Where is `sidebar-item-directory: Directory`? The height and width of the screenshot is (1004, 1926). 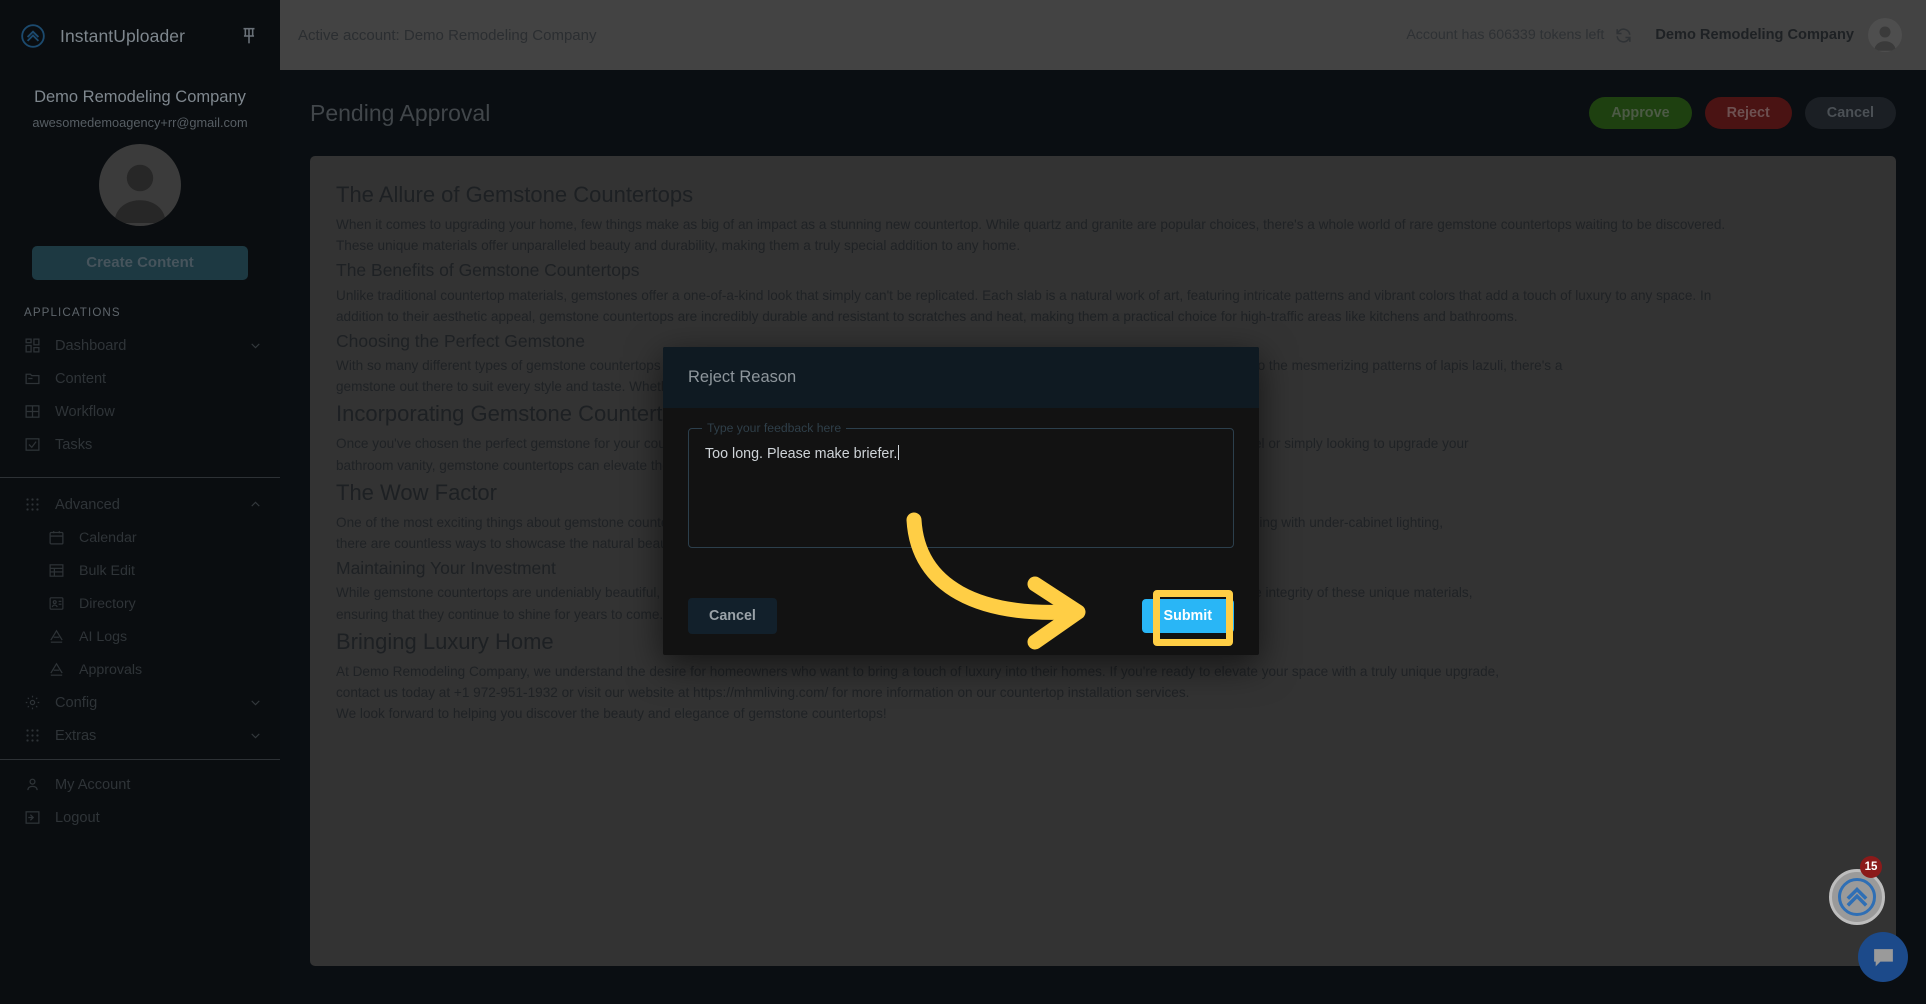
sidebar-item-directory: Directory is located at coordinates (140, 603).